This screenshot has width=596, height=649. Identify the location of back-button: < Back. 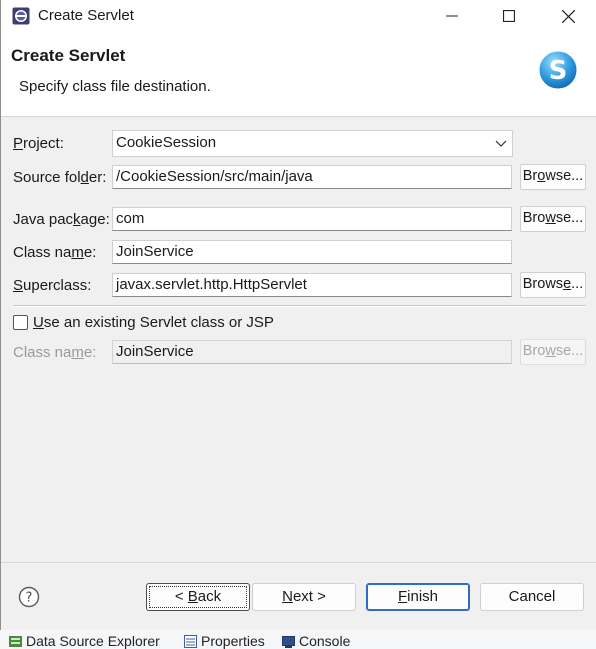
(198, 597).